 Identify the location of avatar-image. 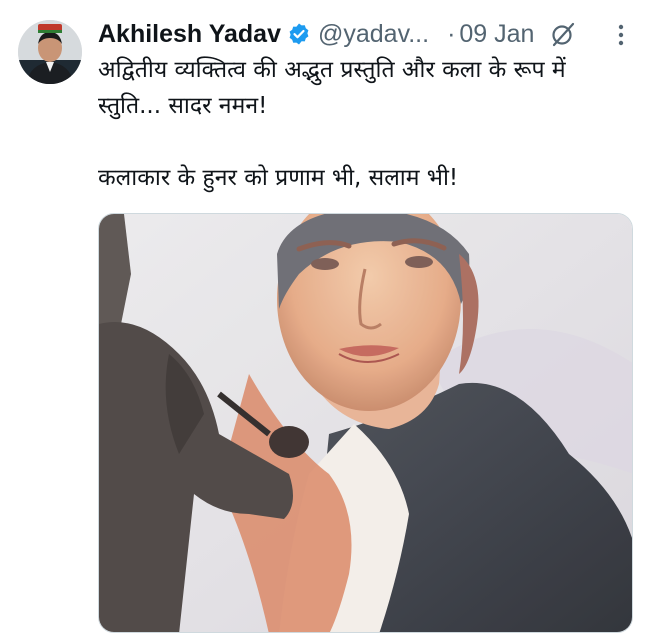
(50, 52).